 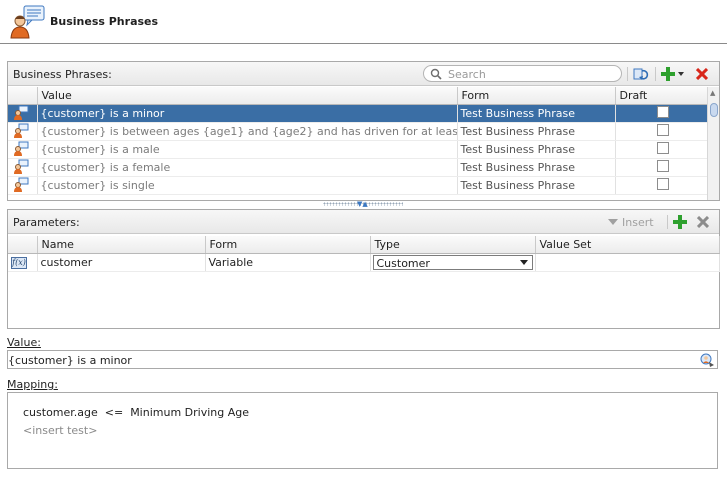 I want to click on value-field, so click(x=362, y=359).